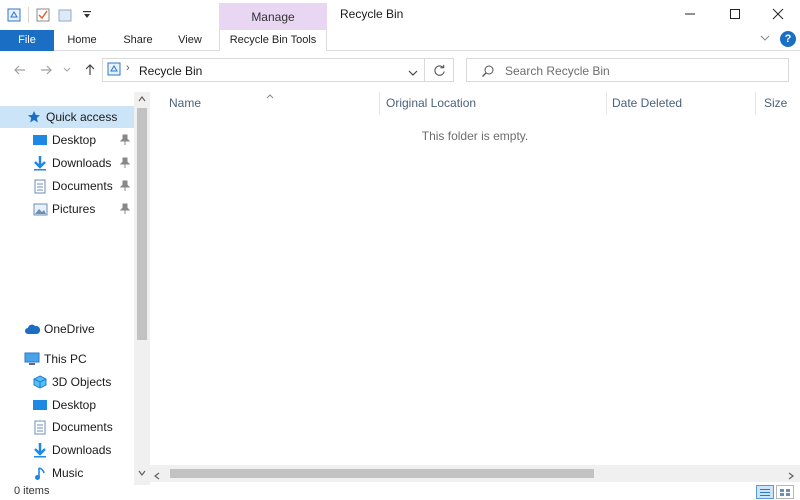  Describe the element at coordinates (788, 39) in the screenshot. I see `help-icon: ?` at that location.